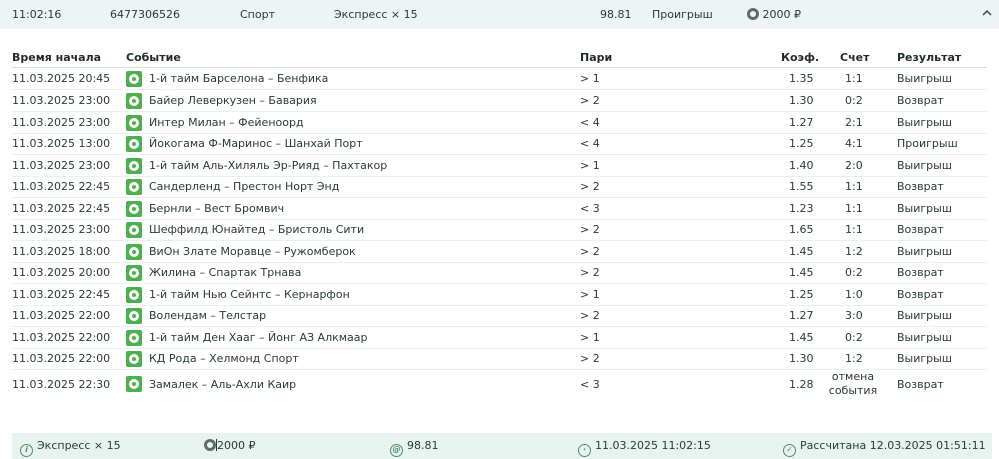 The image size is (999, 459). Describe the element at coordinates (854, 315) in the screenshot. I see `row-score: 3:0` at that location.